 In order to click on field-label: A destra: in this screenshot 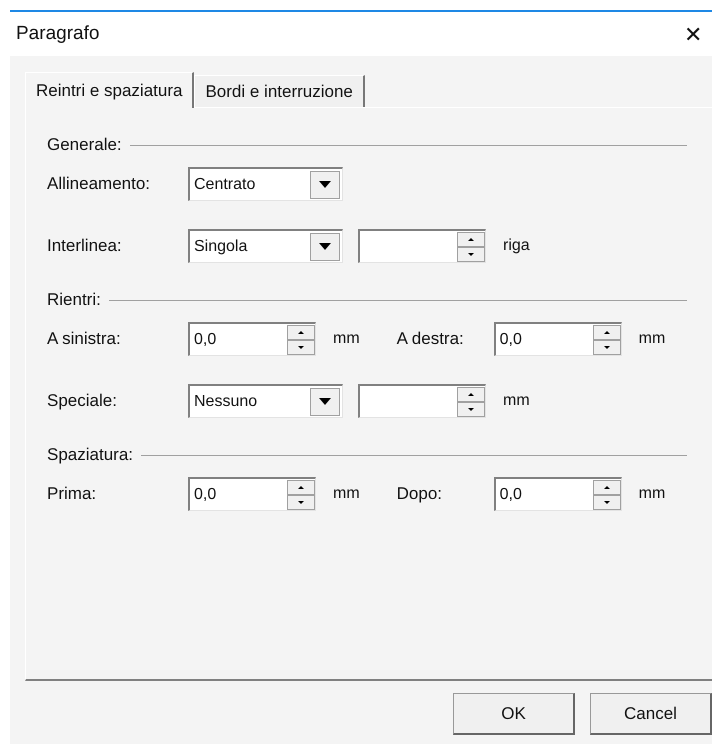, I will do `click(430, 339)`.